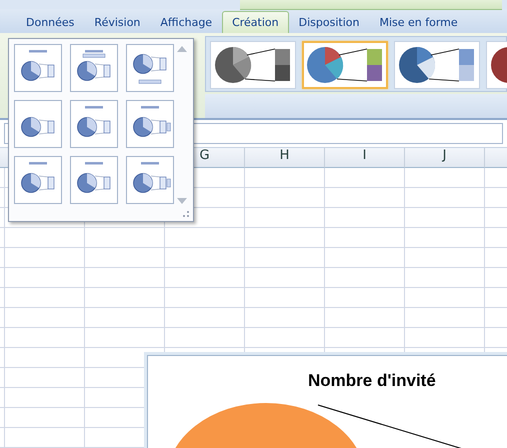  Describe the element at coordinates (50, 22) in the screenshot. I see `ribbon-tab: Données` at that location.